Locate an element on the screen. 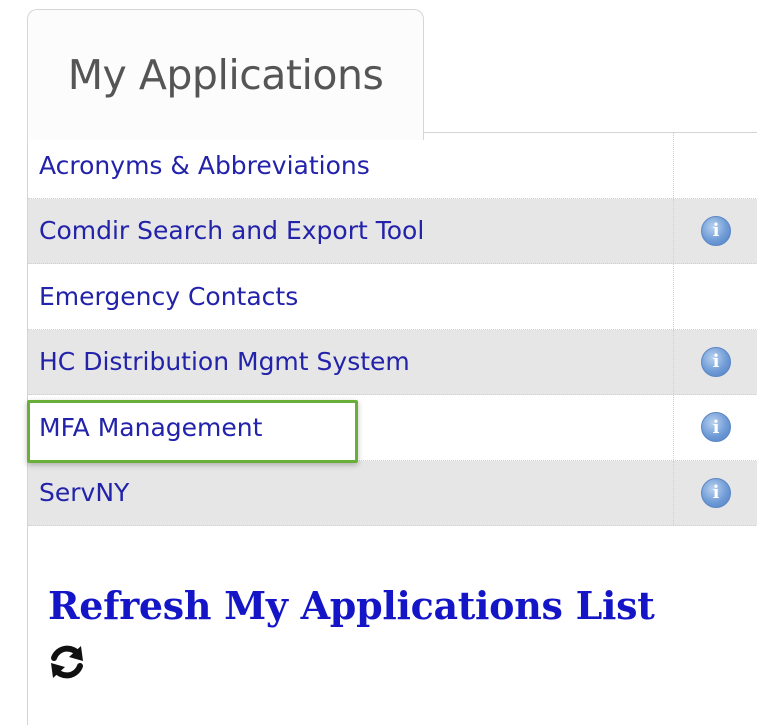 The height and width of the screenshot is (726, 757). app-link-mfa-management: MFA Management is located at coordinates (356, 427).